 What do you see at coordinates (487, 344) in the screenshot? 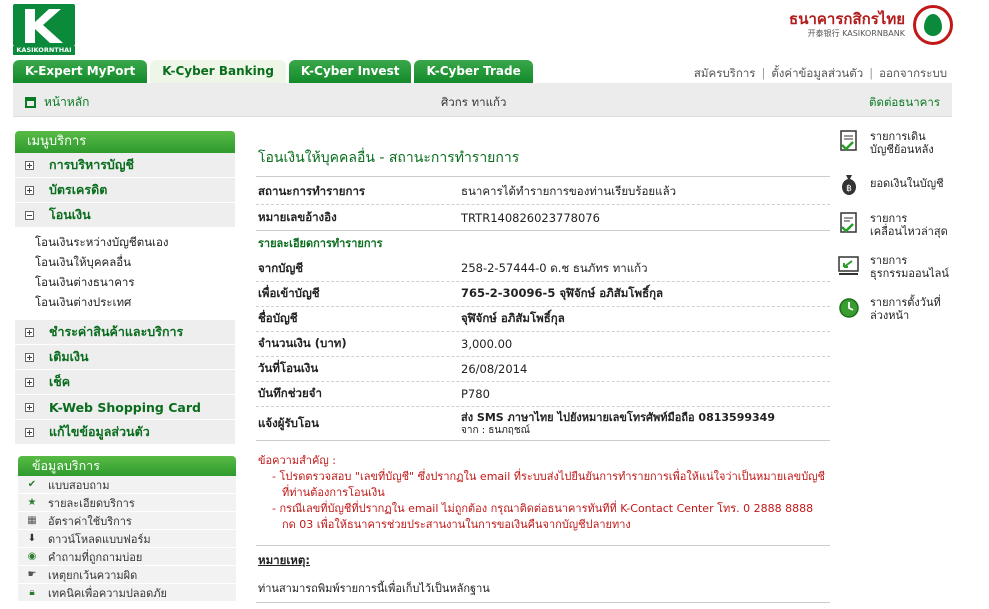
I see `amount-value: 3,000.00` at bounding box center [487, 344].